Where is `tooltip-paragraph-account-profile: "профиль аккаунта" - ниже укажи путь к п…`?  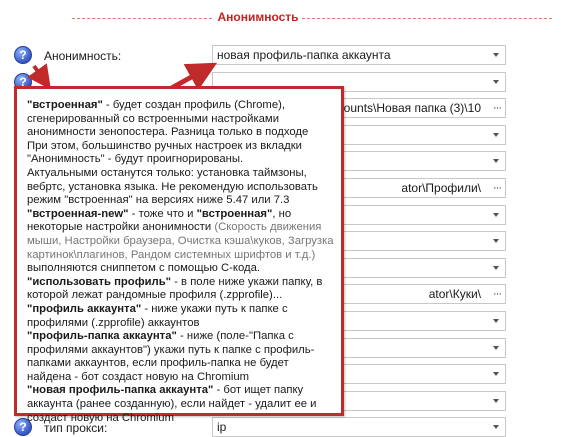
tooltip-paragraph-account-profile: "профиль аккаунта" - ниже укажи путь к п… is located at coordinates (157, 315).